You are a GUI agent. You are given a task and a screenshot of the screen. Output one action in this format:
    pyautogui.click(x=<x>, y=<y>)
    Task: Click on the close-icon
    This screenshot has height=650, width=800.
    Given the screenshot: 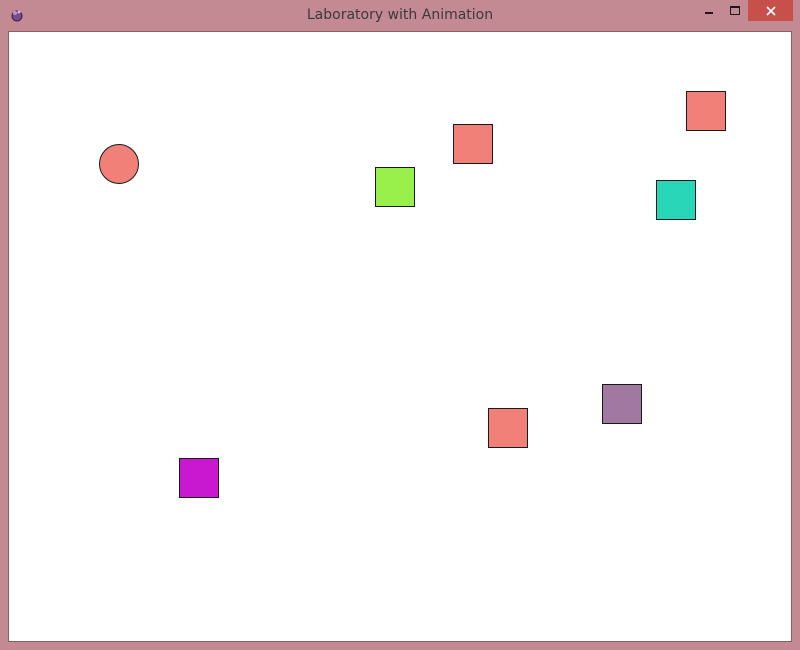 What is the action you would take?
    pyautogui.click(x=770, y=10)
    